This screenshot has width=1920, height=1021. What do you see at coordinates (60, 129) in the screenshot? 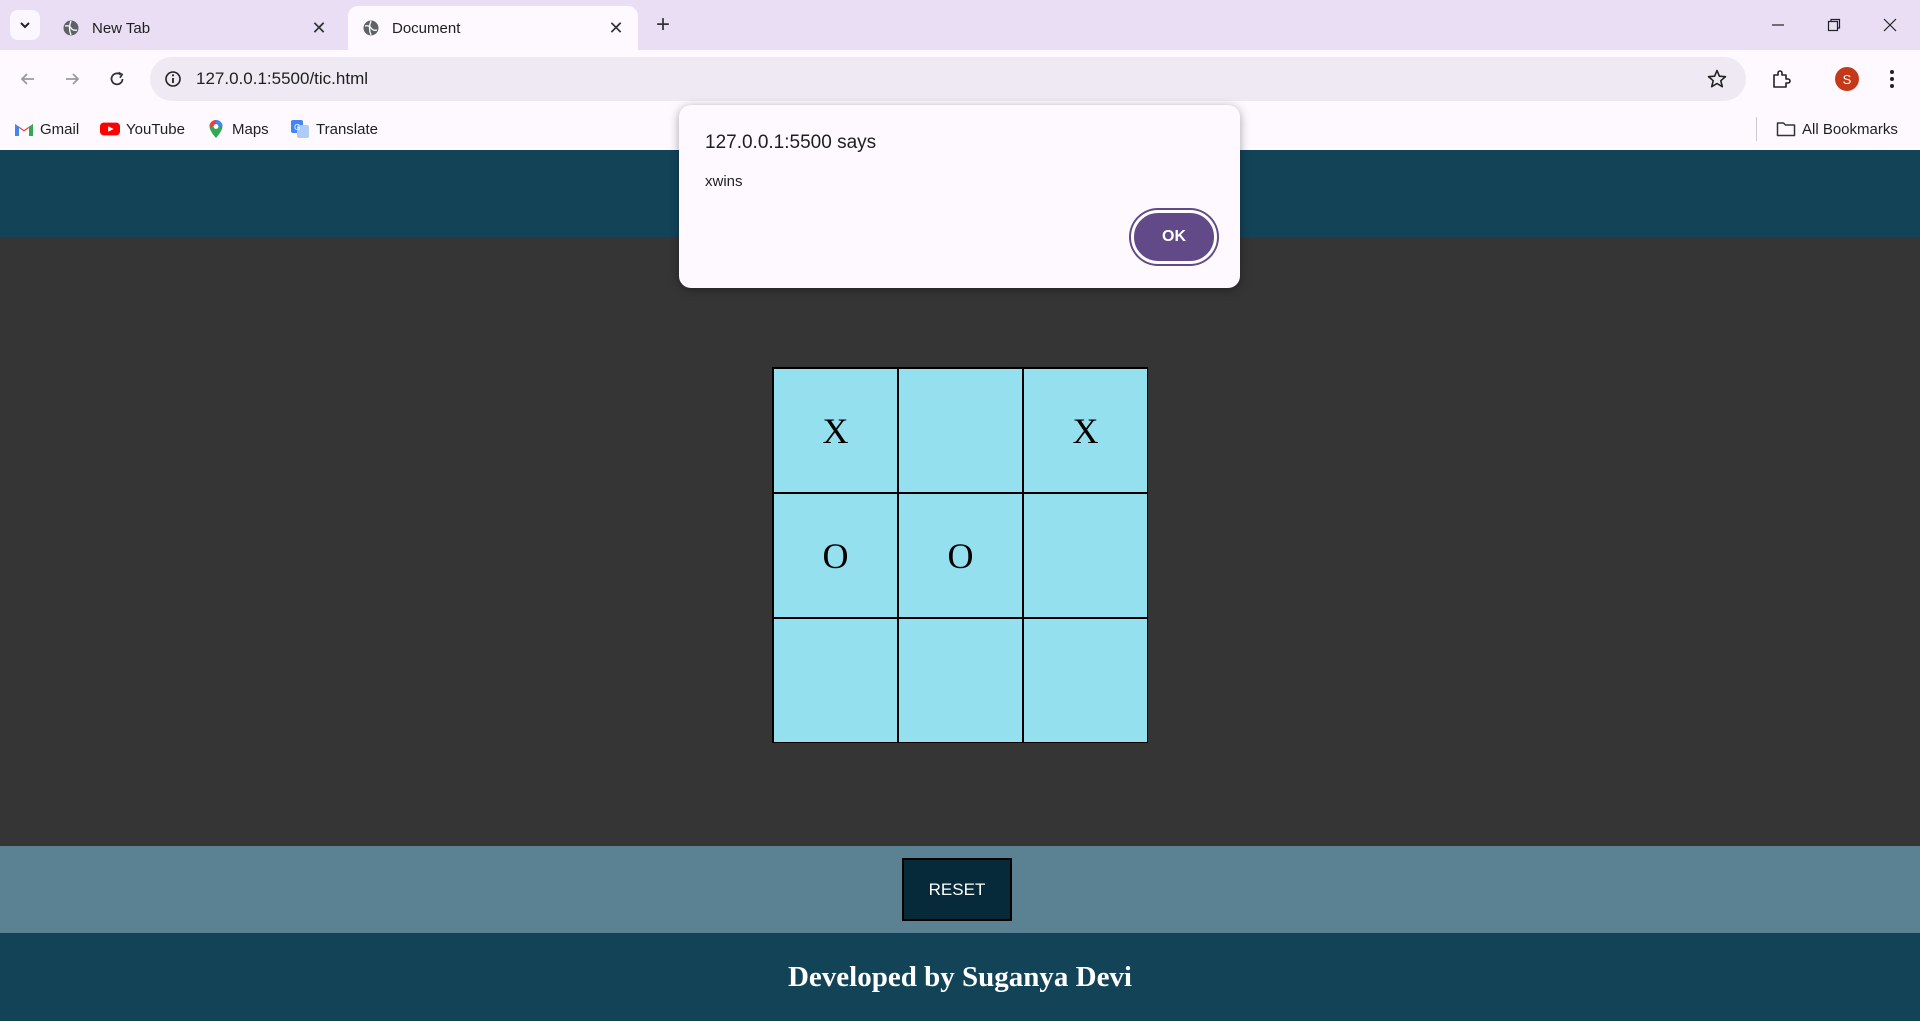
I see `bookmark-label: Gmail` at bounding box center [60, 129].